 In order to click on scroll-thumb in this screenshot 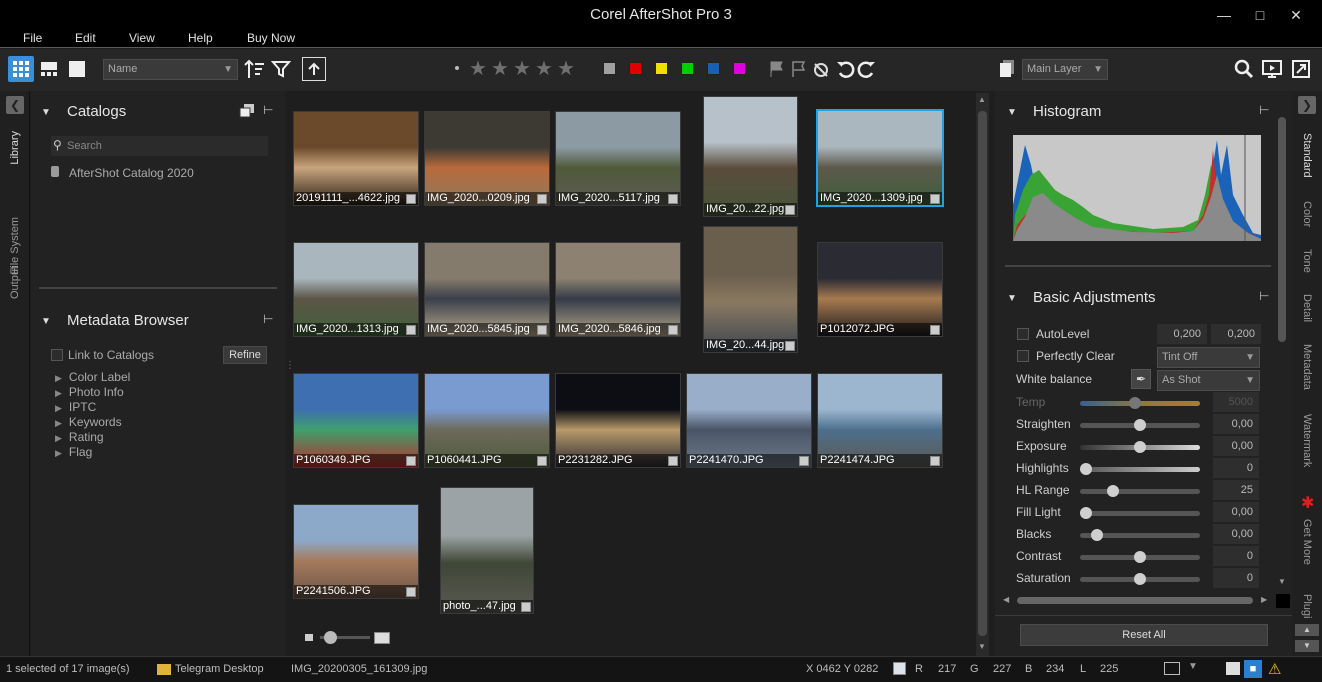, I will do `click(982, 373)`.